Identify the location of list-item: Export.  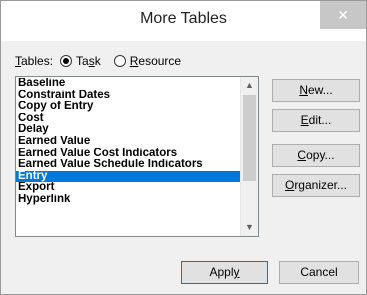
(128, 188).